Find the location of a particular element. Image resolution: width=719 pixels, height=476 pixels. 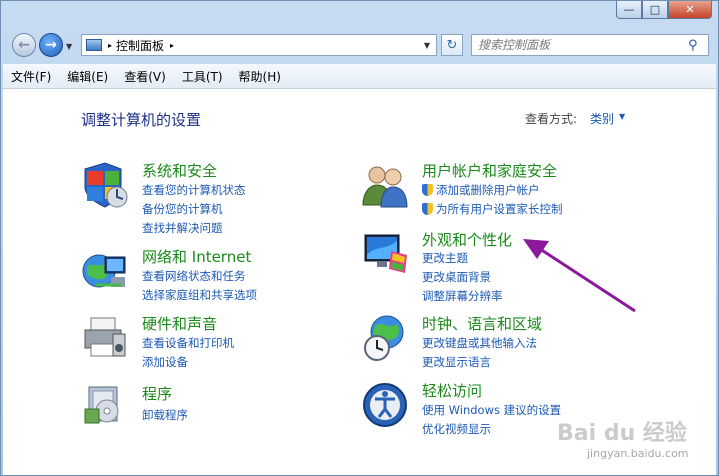

close-button: ✕ is located at coordinates (690, 10).